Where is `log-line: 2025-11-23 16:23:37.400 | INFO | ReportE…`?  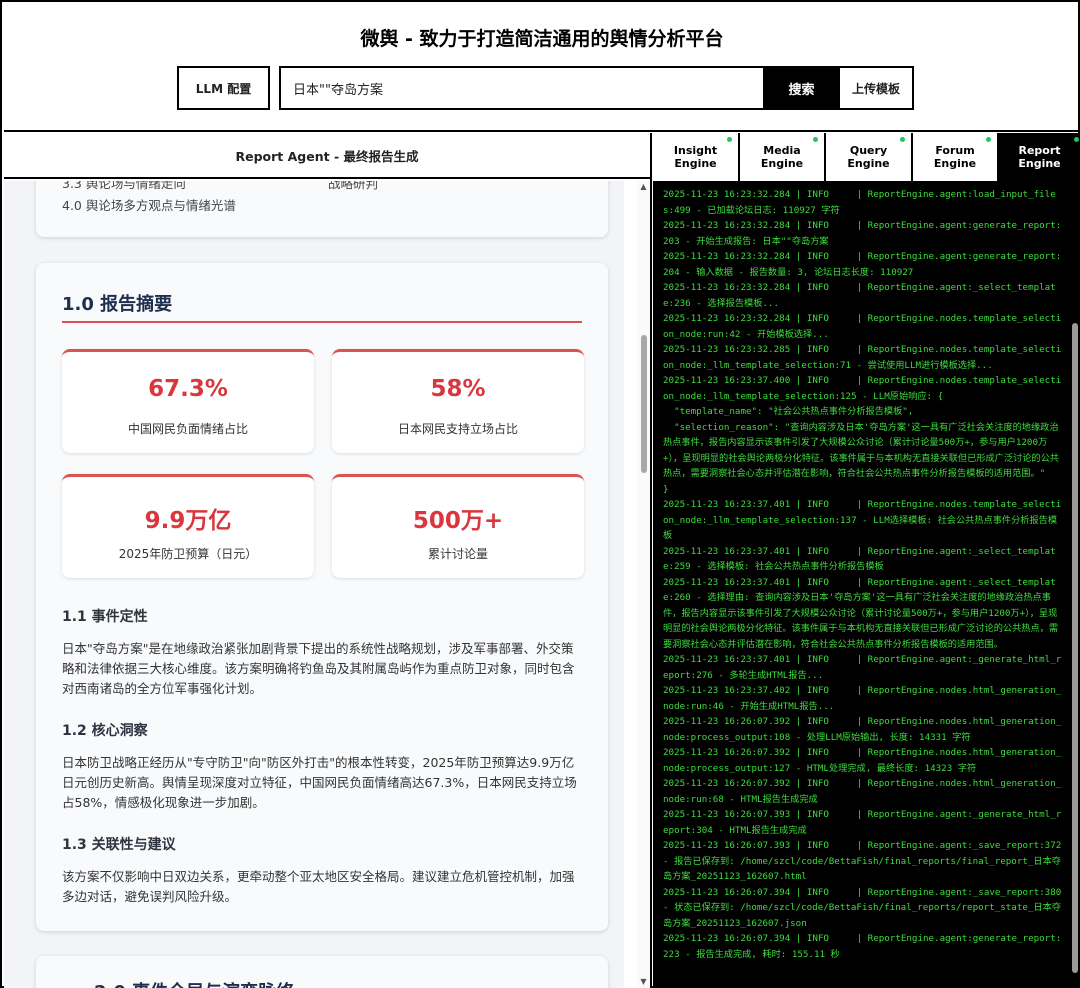 log-line: 2025-11-23 16:23:37.400 | INFO | ReportE… is located at coordinates (862, 388).